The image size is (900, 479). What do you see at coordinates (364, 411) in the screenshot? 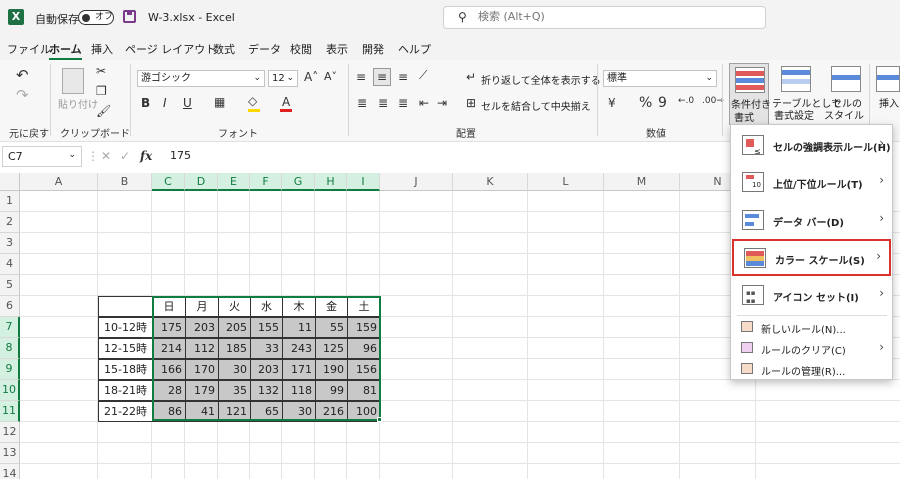
I see `data-cell: 100` at bounding box center [364, 411].